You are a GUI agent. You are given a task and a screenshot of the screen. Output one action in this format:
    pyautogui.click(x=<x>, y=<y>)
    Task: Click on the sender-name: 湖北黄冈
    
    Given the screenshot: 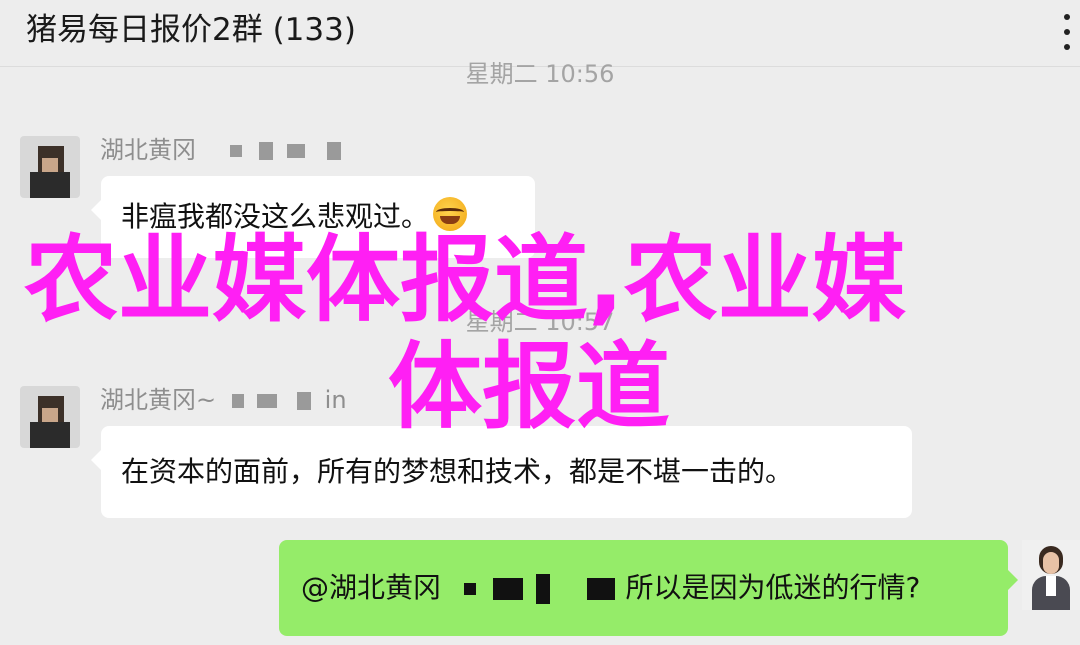 What is the action you would take?
    pyautogui.click(x=220, y=150)
    